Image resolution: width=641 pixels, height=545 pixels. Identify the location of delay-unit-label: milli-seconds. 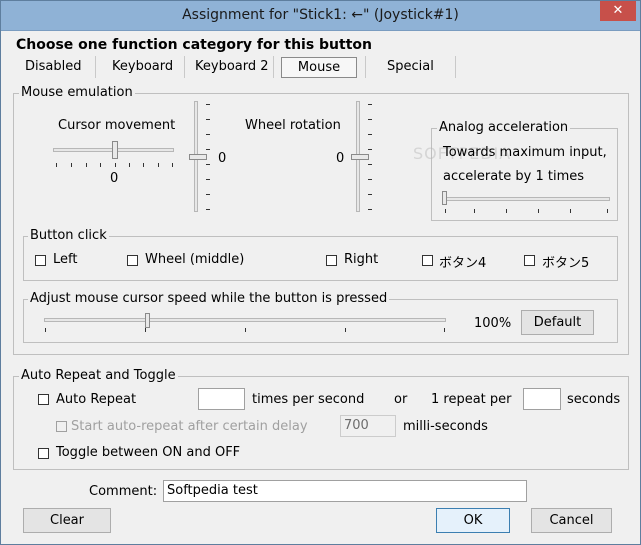
(445, 426).